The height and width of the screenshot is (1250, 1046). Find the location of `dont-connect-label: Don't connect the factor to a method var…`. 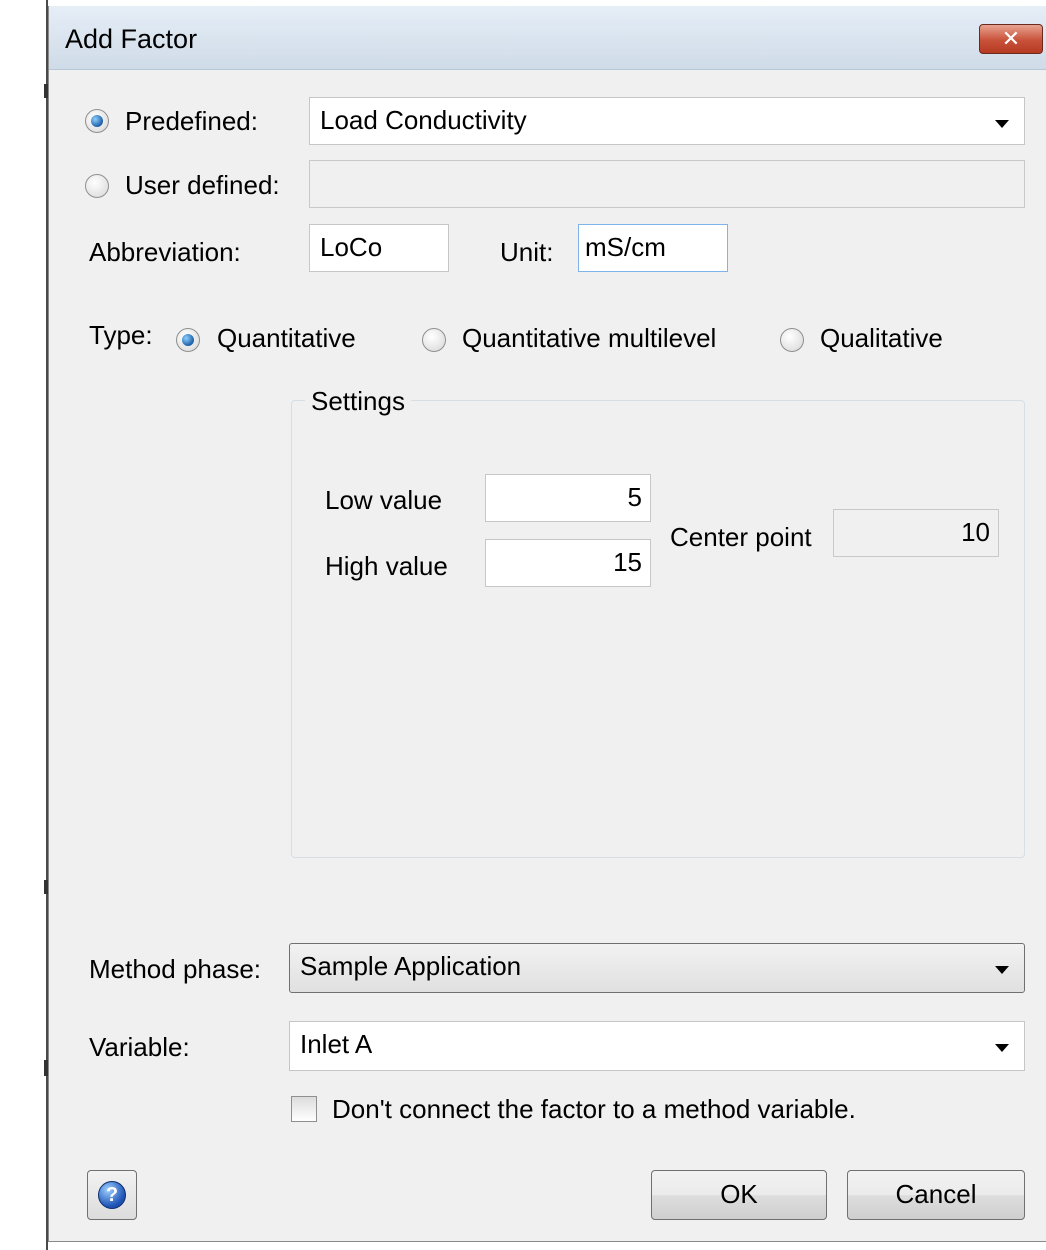

dont-connect-label: Don't connect the factor to a method var… is located at coordinates (594, 1109).